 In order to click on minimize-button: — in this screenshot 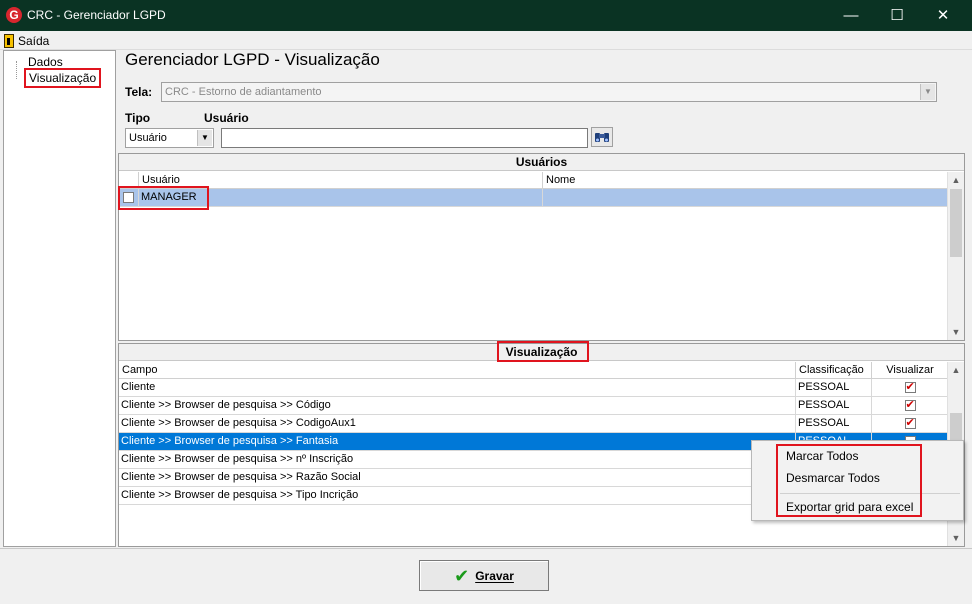, I will do `click(851, 15)`.